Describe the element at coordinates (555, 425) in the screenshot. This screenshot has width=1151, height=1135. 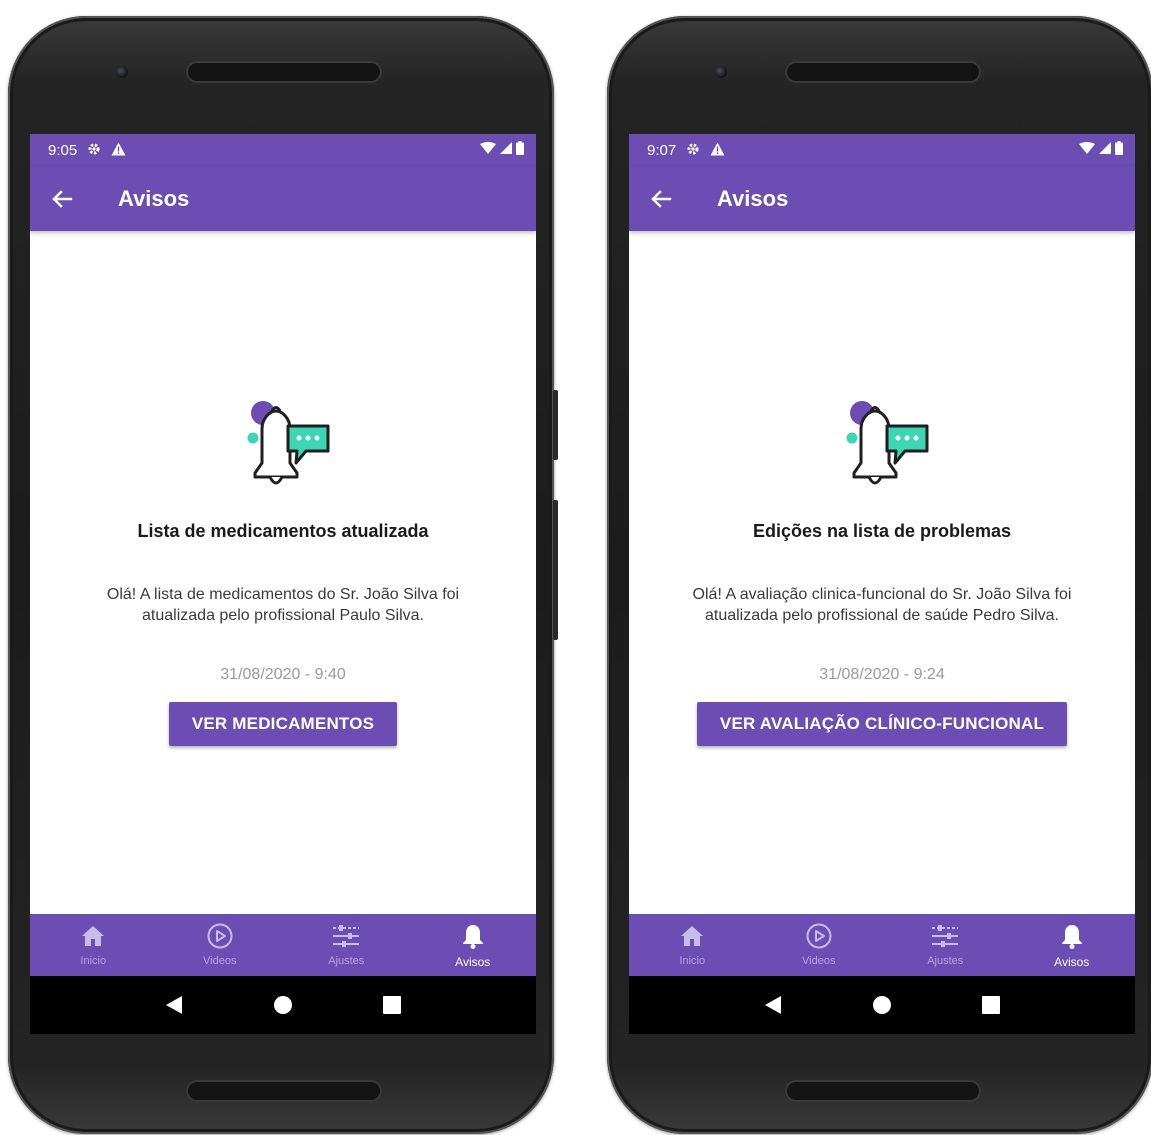
I see `volume-button` at that location.